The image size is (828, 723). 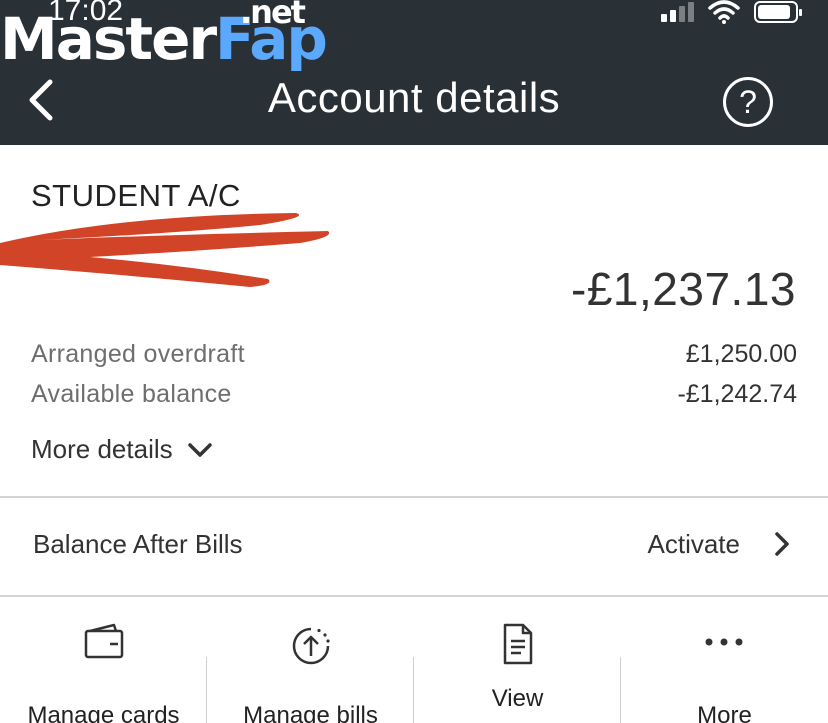 I want to click on chevron-down-icon, so click(x=199, y=449).